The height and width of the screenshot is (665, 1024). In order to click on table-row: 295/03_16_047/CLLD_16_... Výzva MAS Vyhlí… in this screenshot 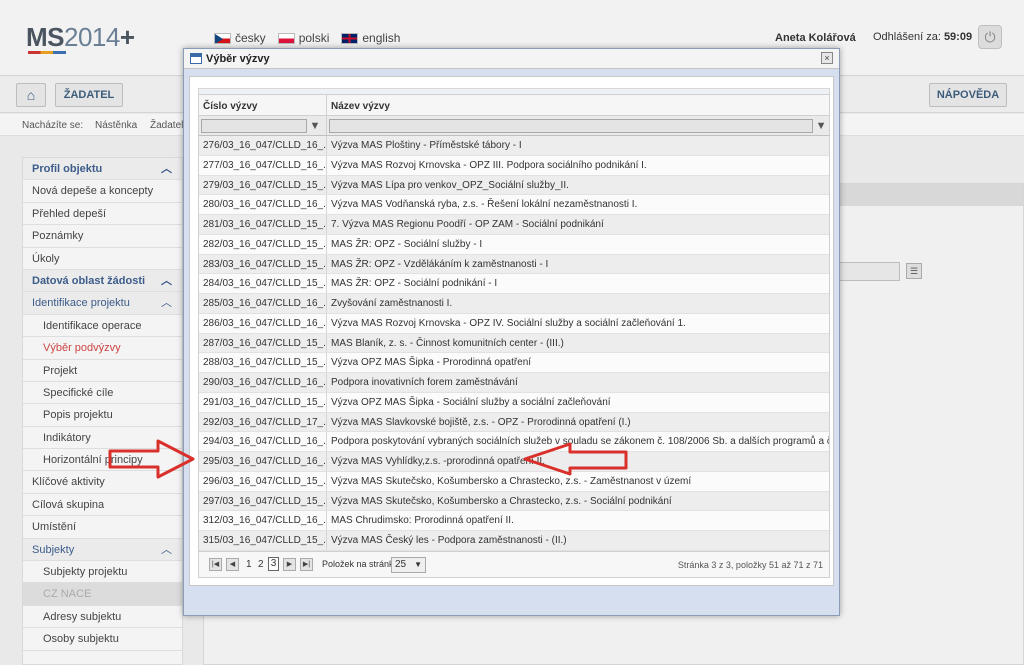, I will do `click(514, 462)`.